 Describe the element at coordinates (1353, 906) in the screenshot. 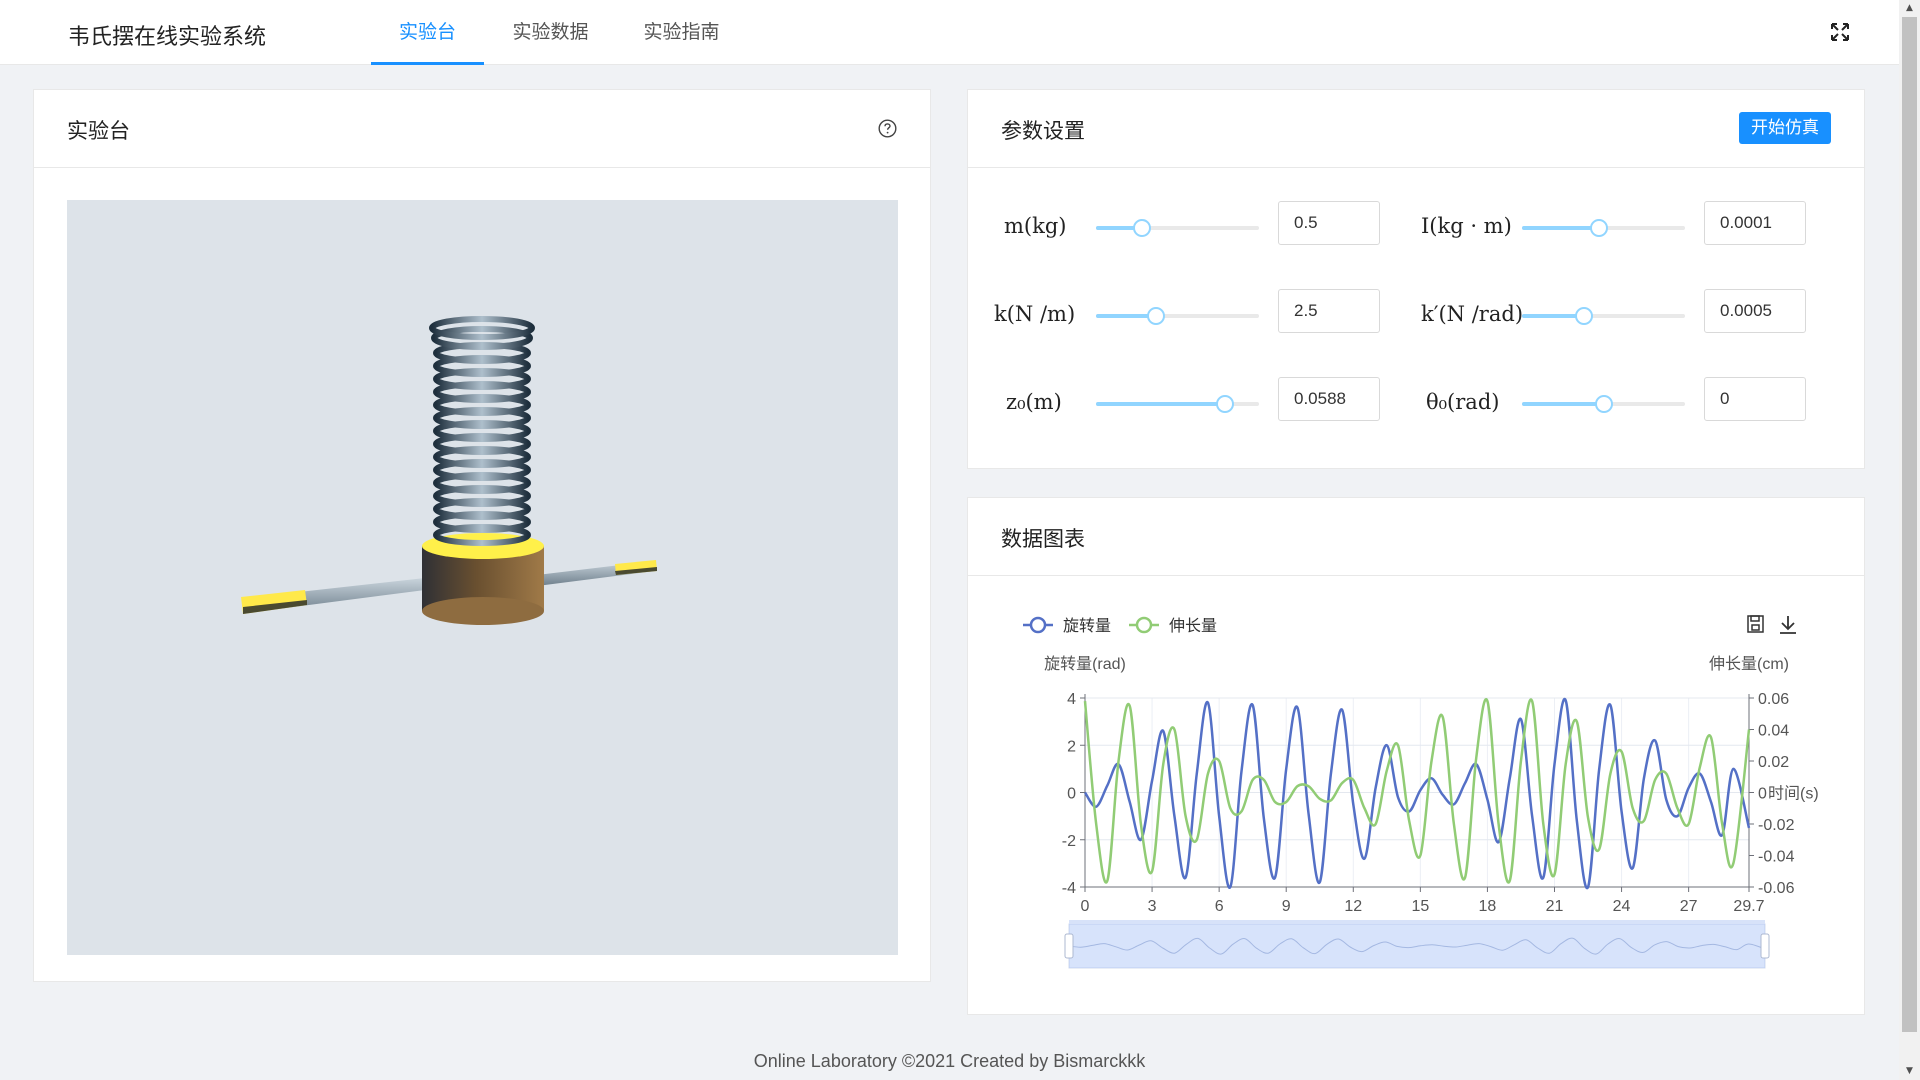

I see `x-tick-label: 12` at that location.